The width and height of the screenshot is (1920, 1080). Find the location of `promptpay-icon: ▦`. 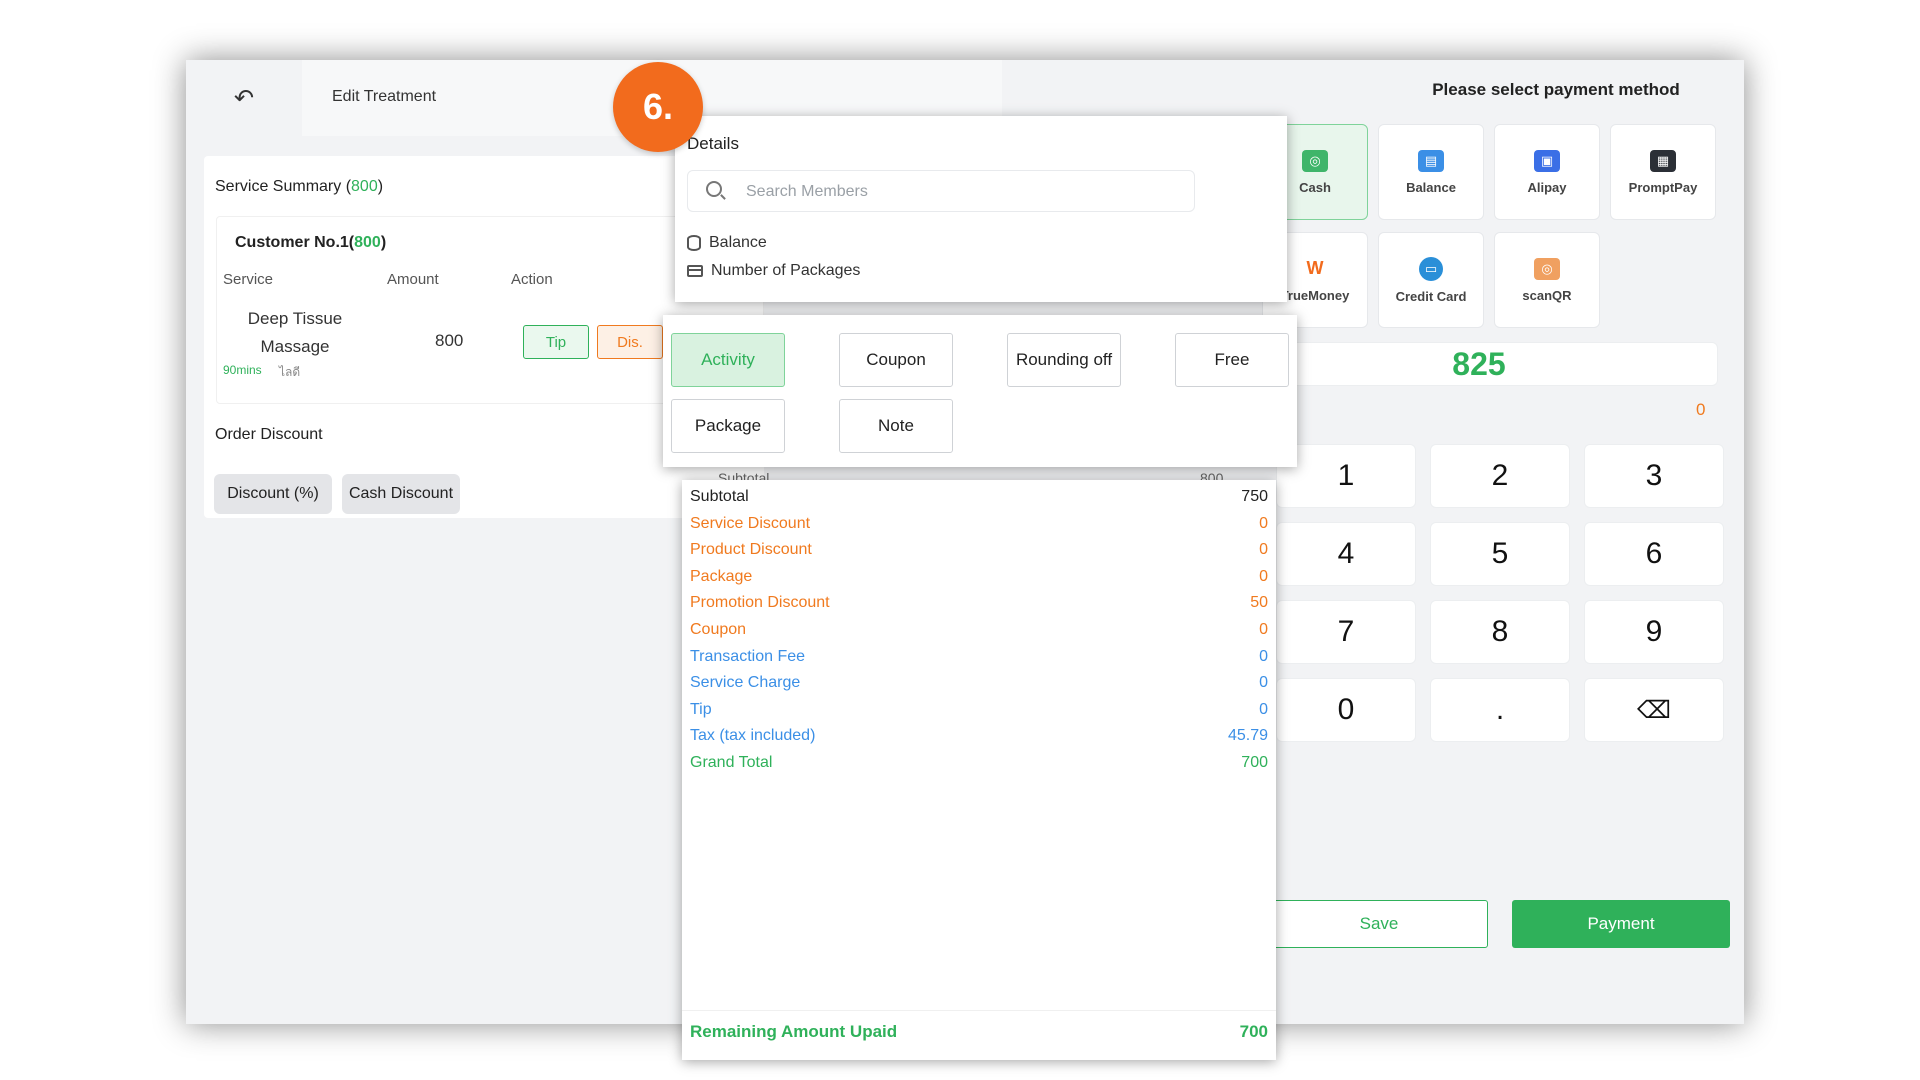

promptpay-icon: ▦ is located at coordinates (1663, 160).